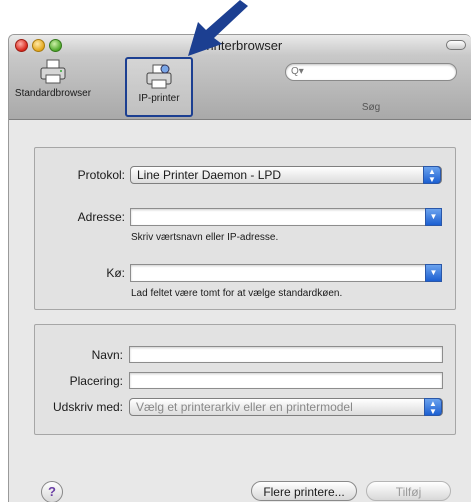 Image resolution: width=471 pixels, height=502 pixels. I want to click on queue-label: Kø:, so click(115, 273).